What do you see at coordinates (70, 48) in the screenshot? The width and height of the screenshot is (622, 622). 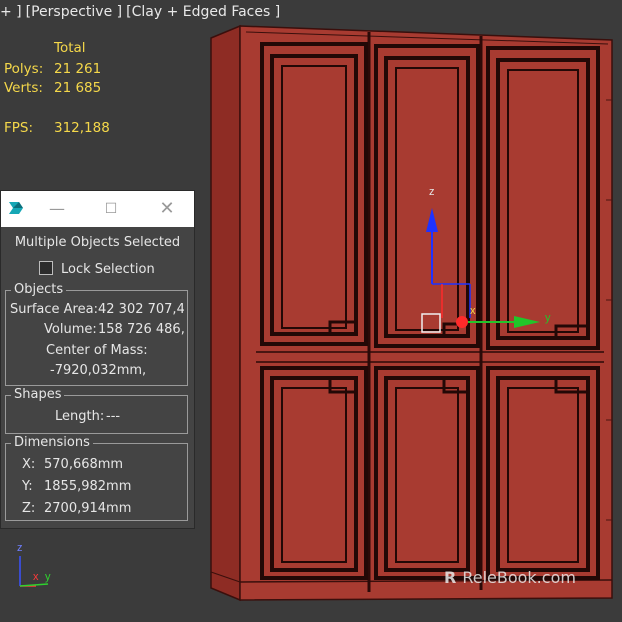 I see `stats-header: Total` at bounding box center [70, 48].